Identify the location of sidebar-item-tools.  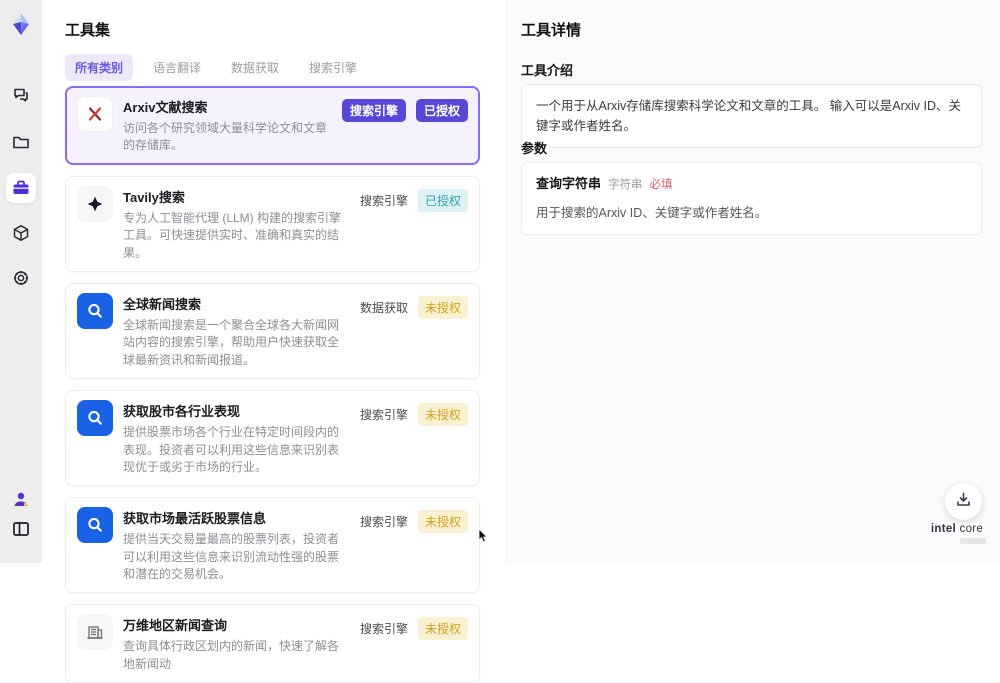
(21, 188).